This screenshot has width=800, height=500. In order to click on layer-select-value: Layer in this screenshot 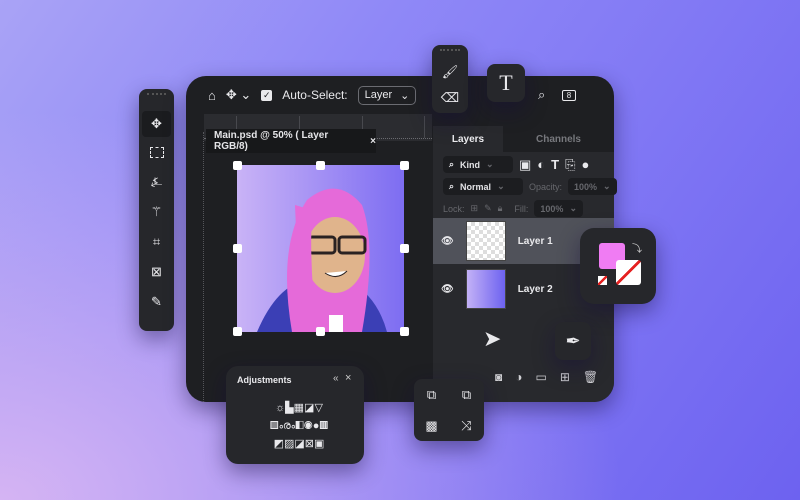, I will do `click(378, 95)`.